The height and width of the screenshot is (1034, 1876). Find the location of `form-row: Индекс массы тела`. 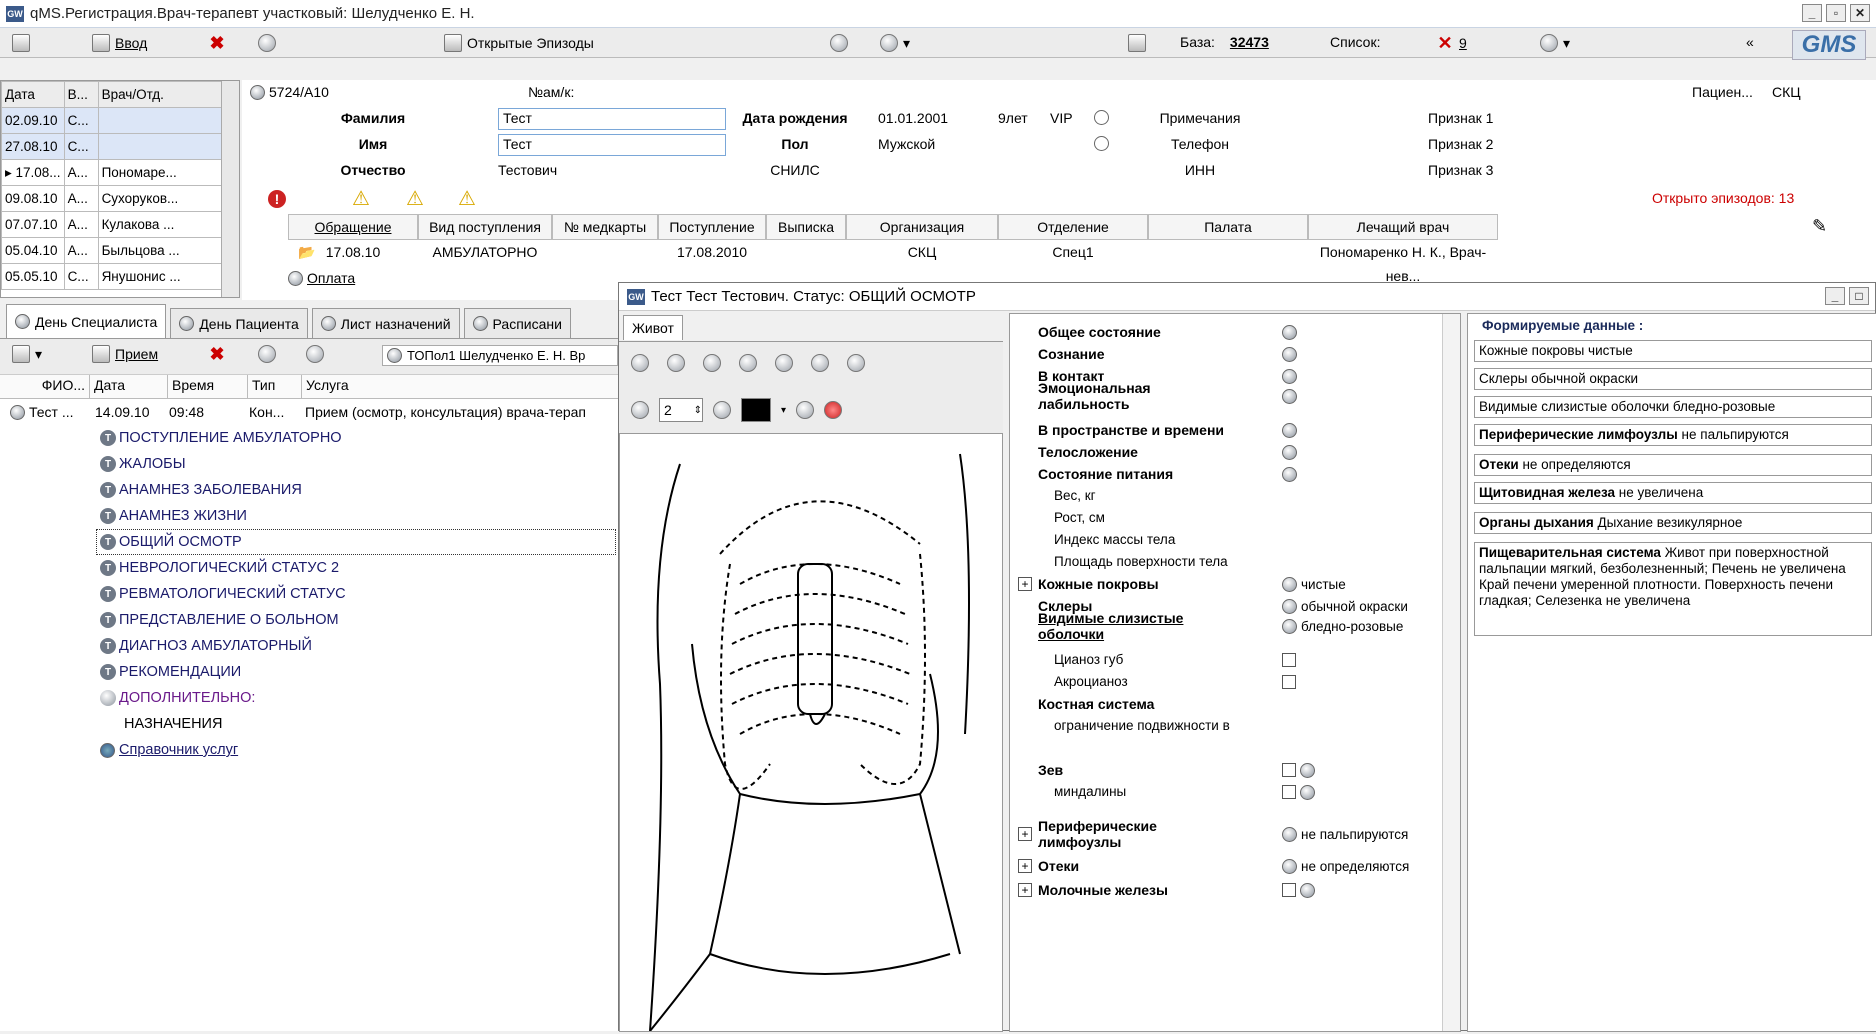

form-row: Индекс массы тела is located at coordinates (1225, 540).